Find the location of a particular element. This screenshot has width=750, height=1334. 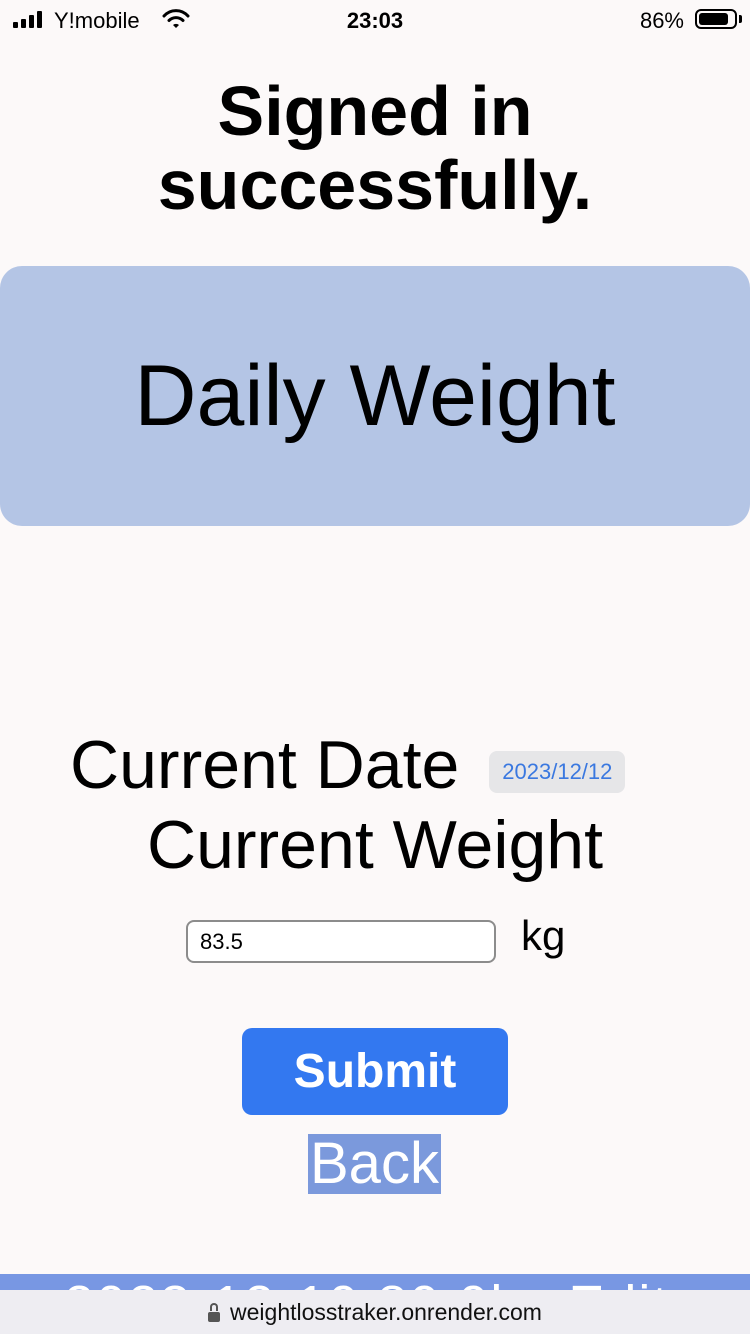

date-picker: 2023/12/12 is located at coordinates (557, 772).